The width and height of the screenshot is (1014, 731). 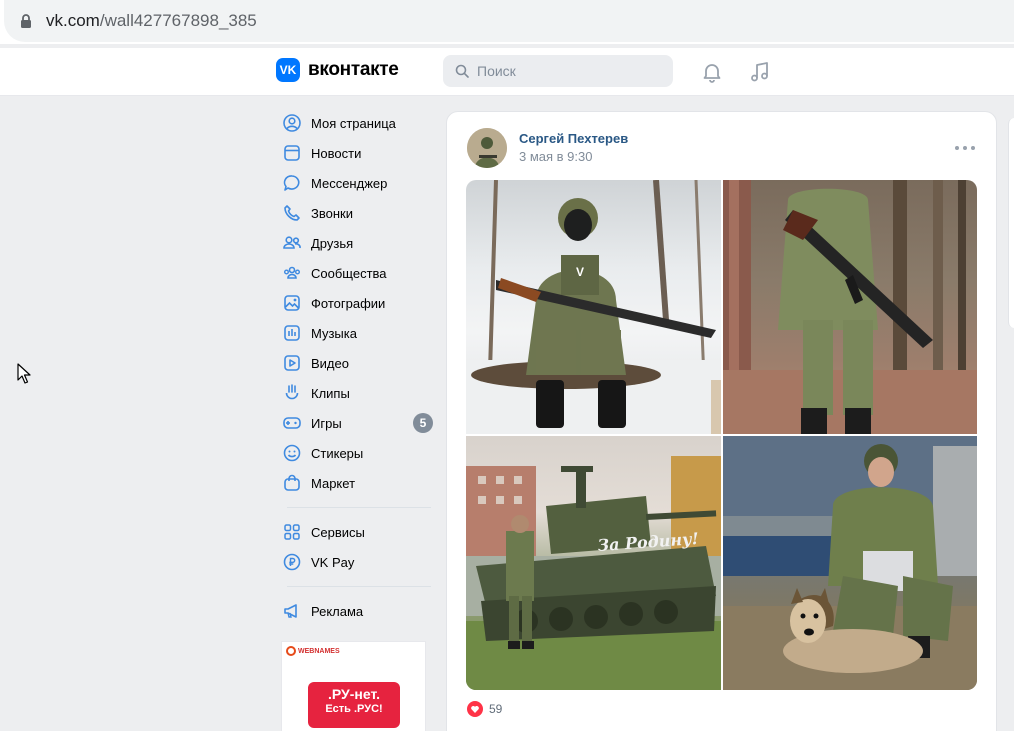 I want to click on sidebar-item-label: Музыка, so click(x=334, y=333).